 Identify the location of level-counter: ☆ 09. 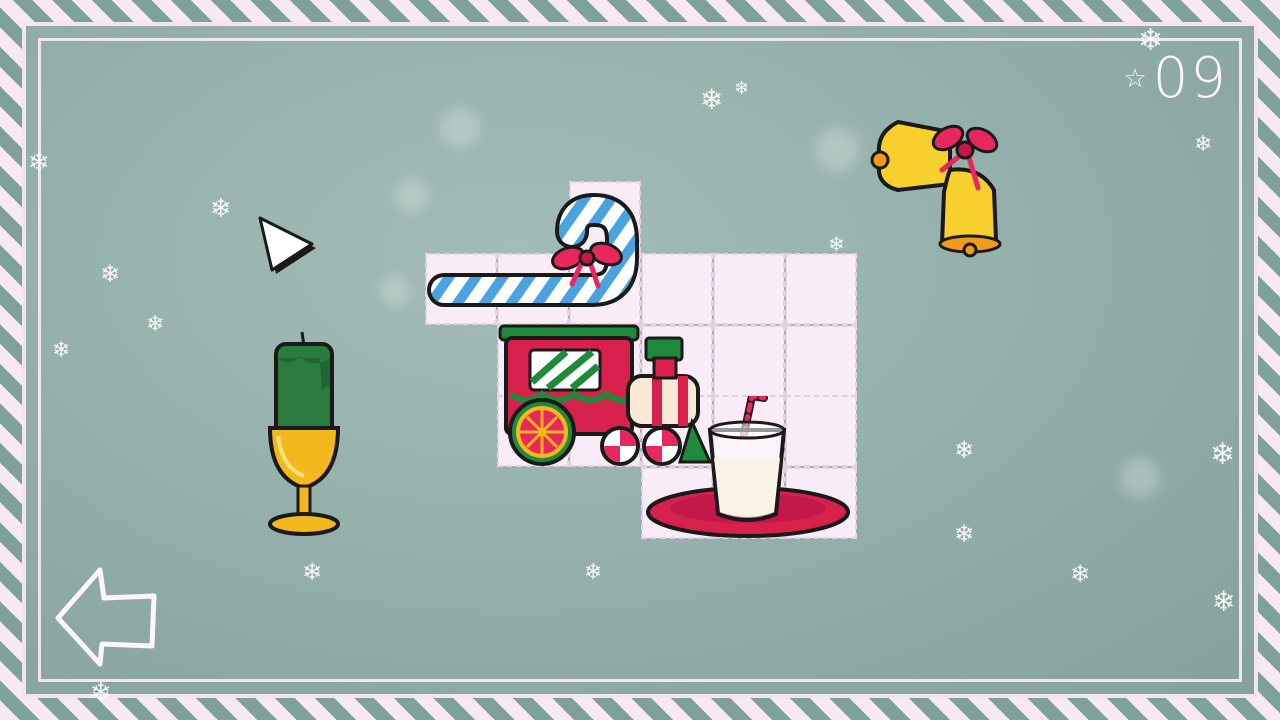
(1175, 79).